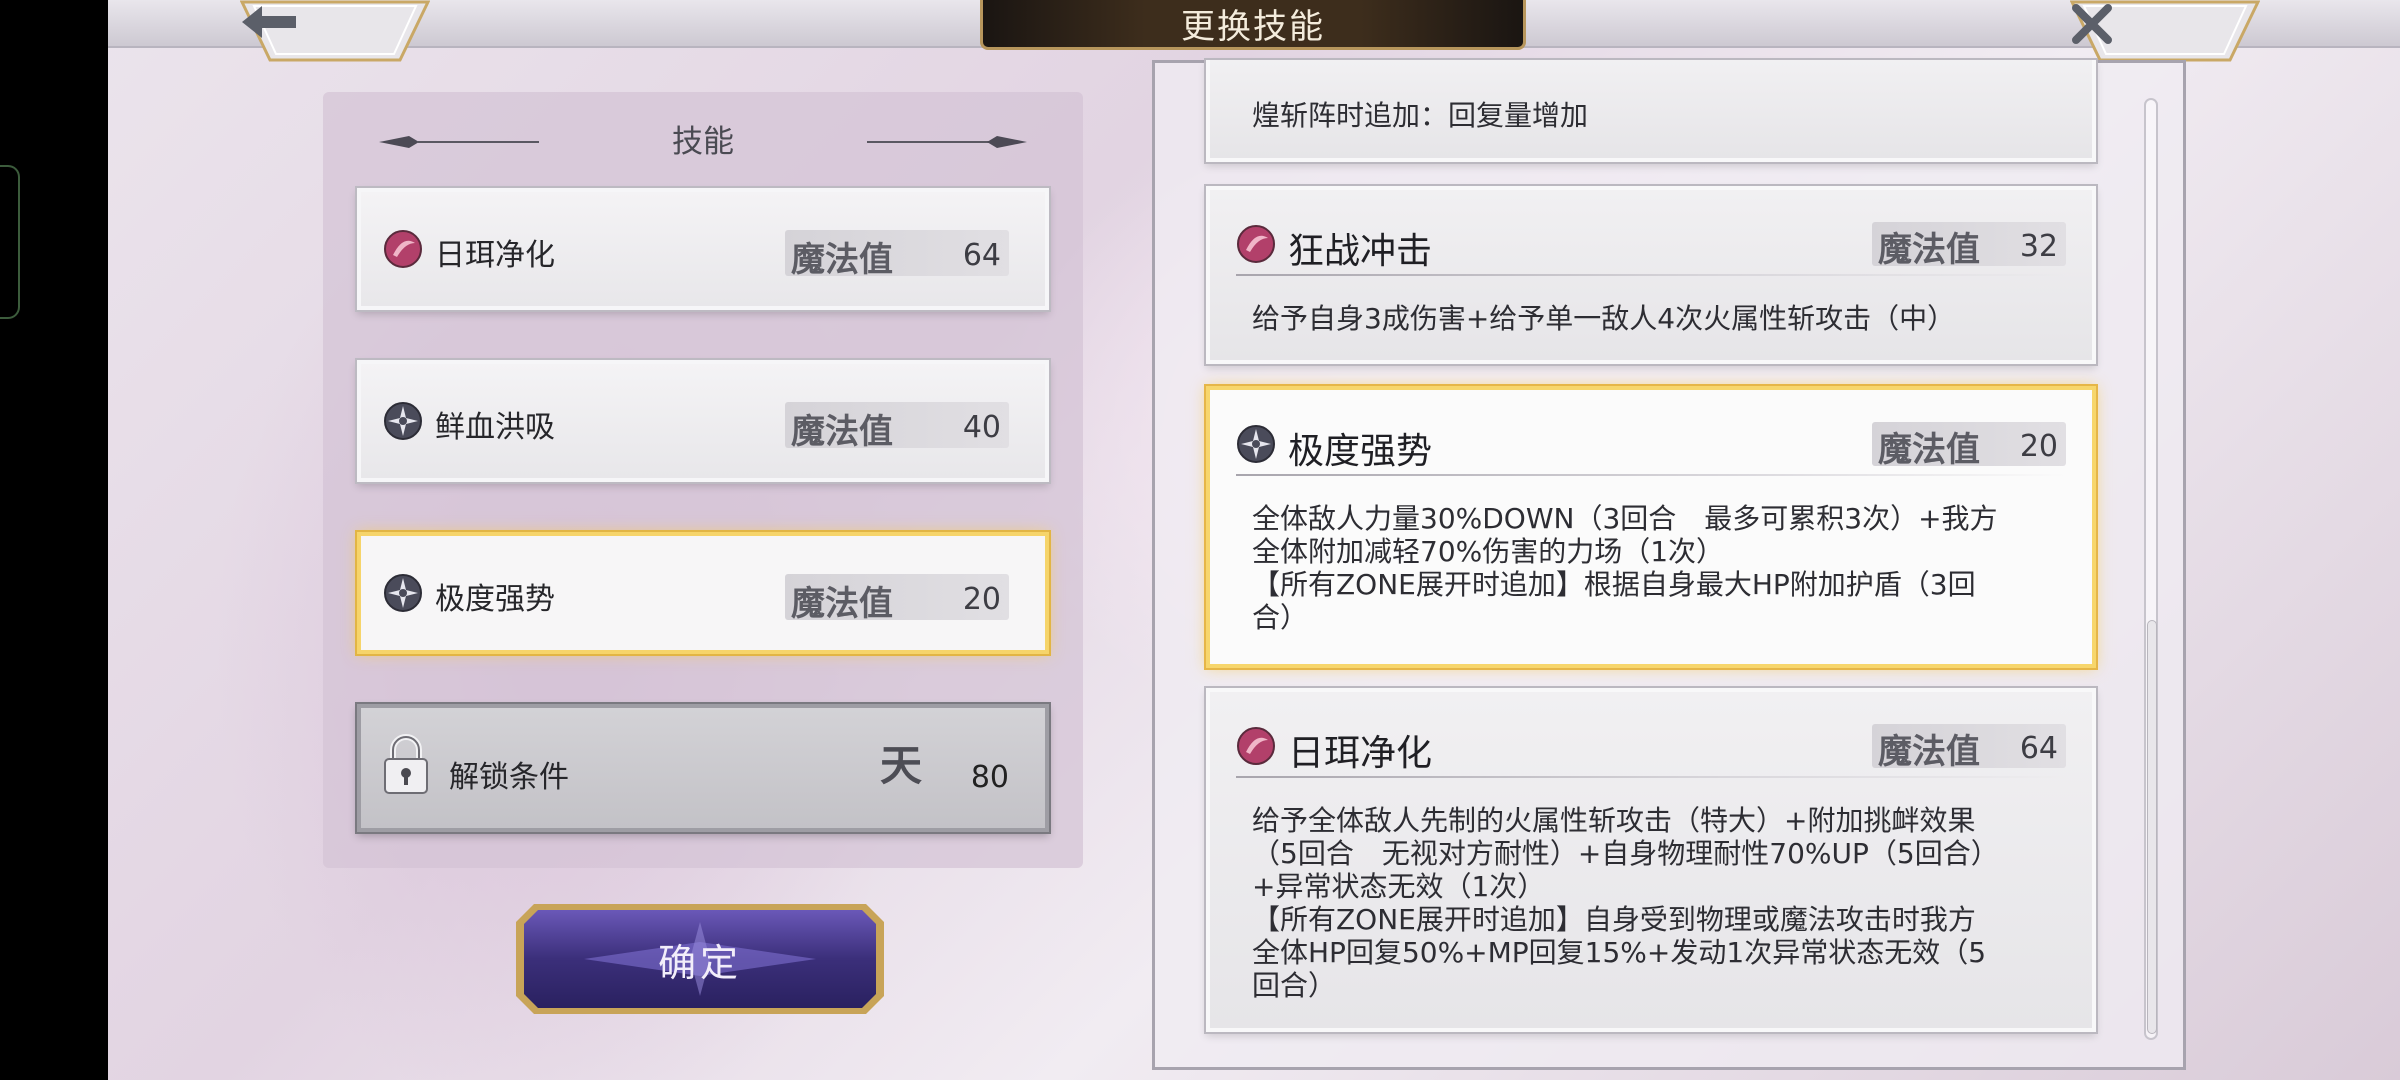  What do you see at coordinates (989, 777) in the screenshot?
I see `unlock-level-value: 80` at bounding box center [989, 777].